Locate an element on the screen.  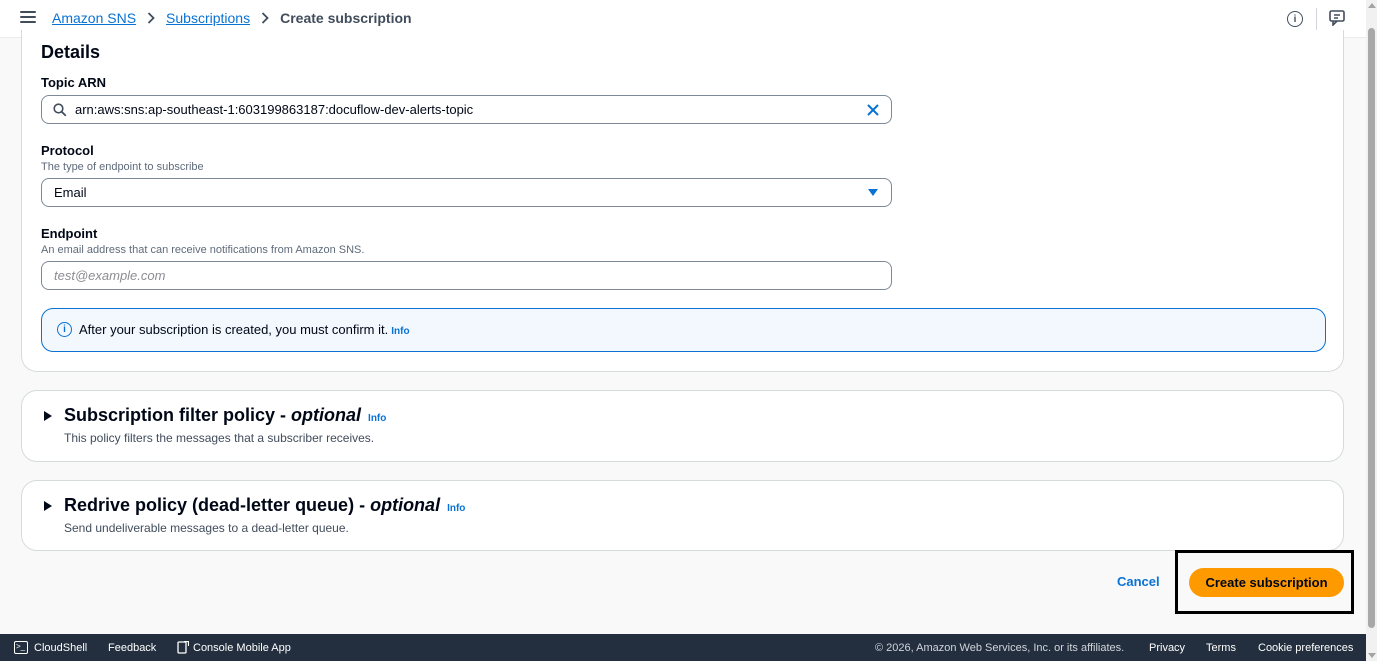
redrive-policy-optional: optional is located at coordinates (405, 505).